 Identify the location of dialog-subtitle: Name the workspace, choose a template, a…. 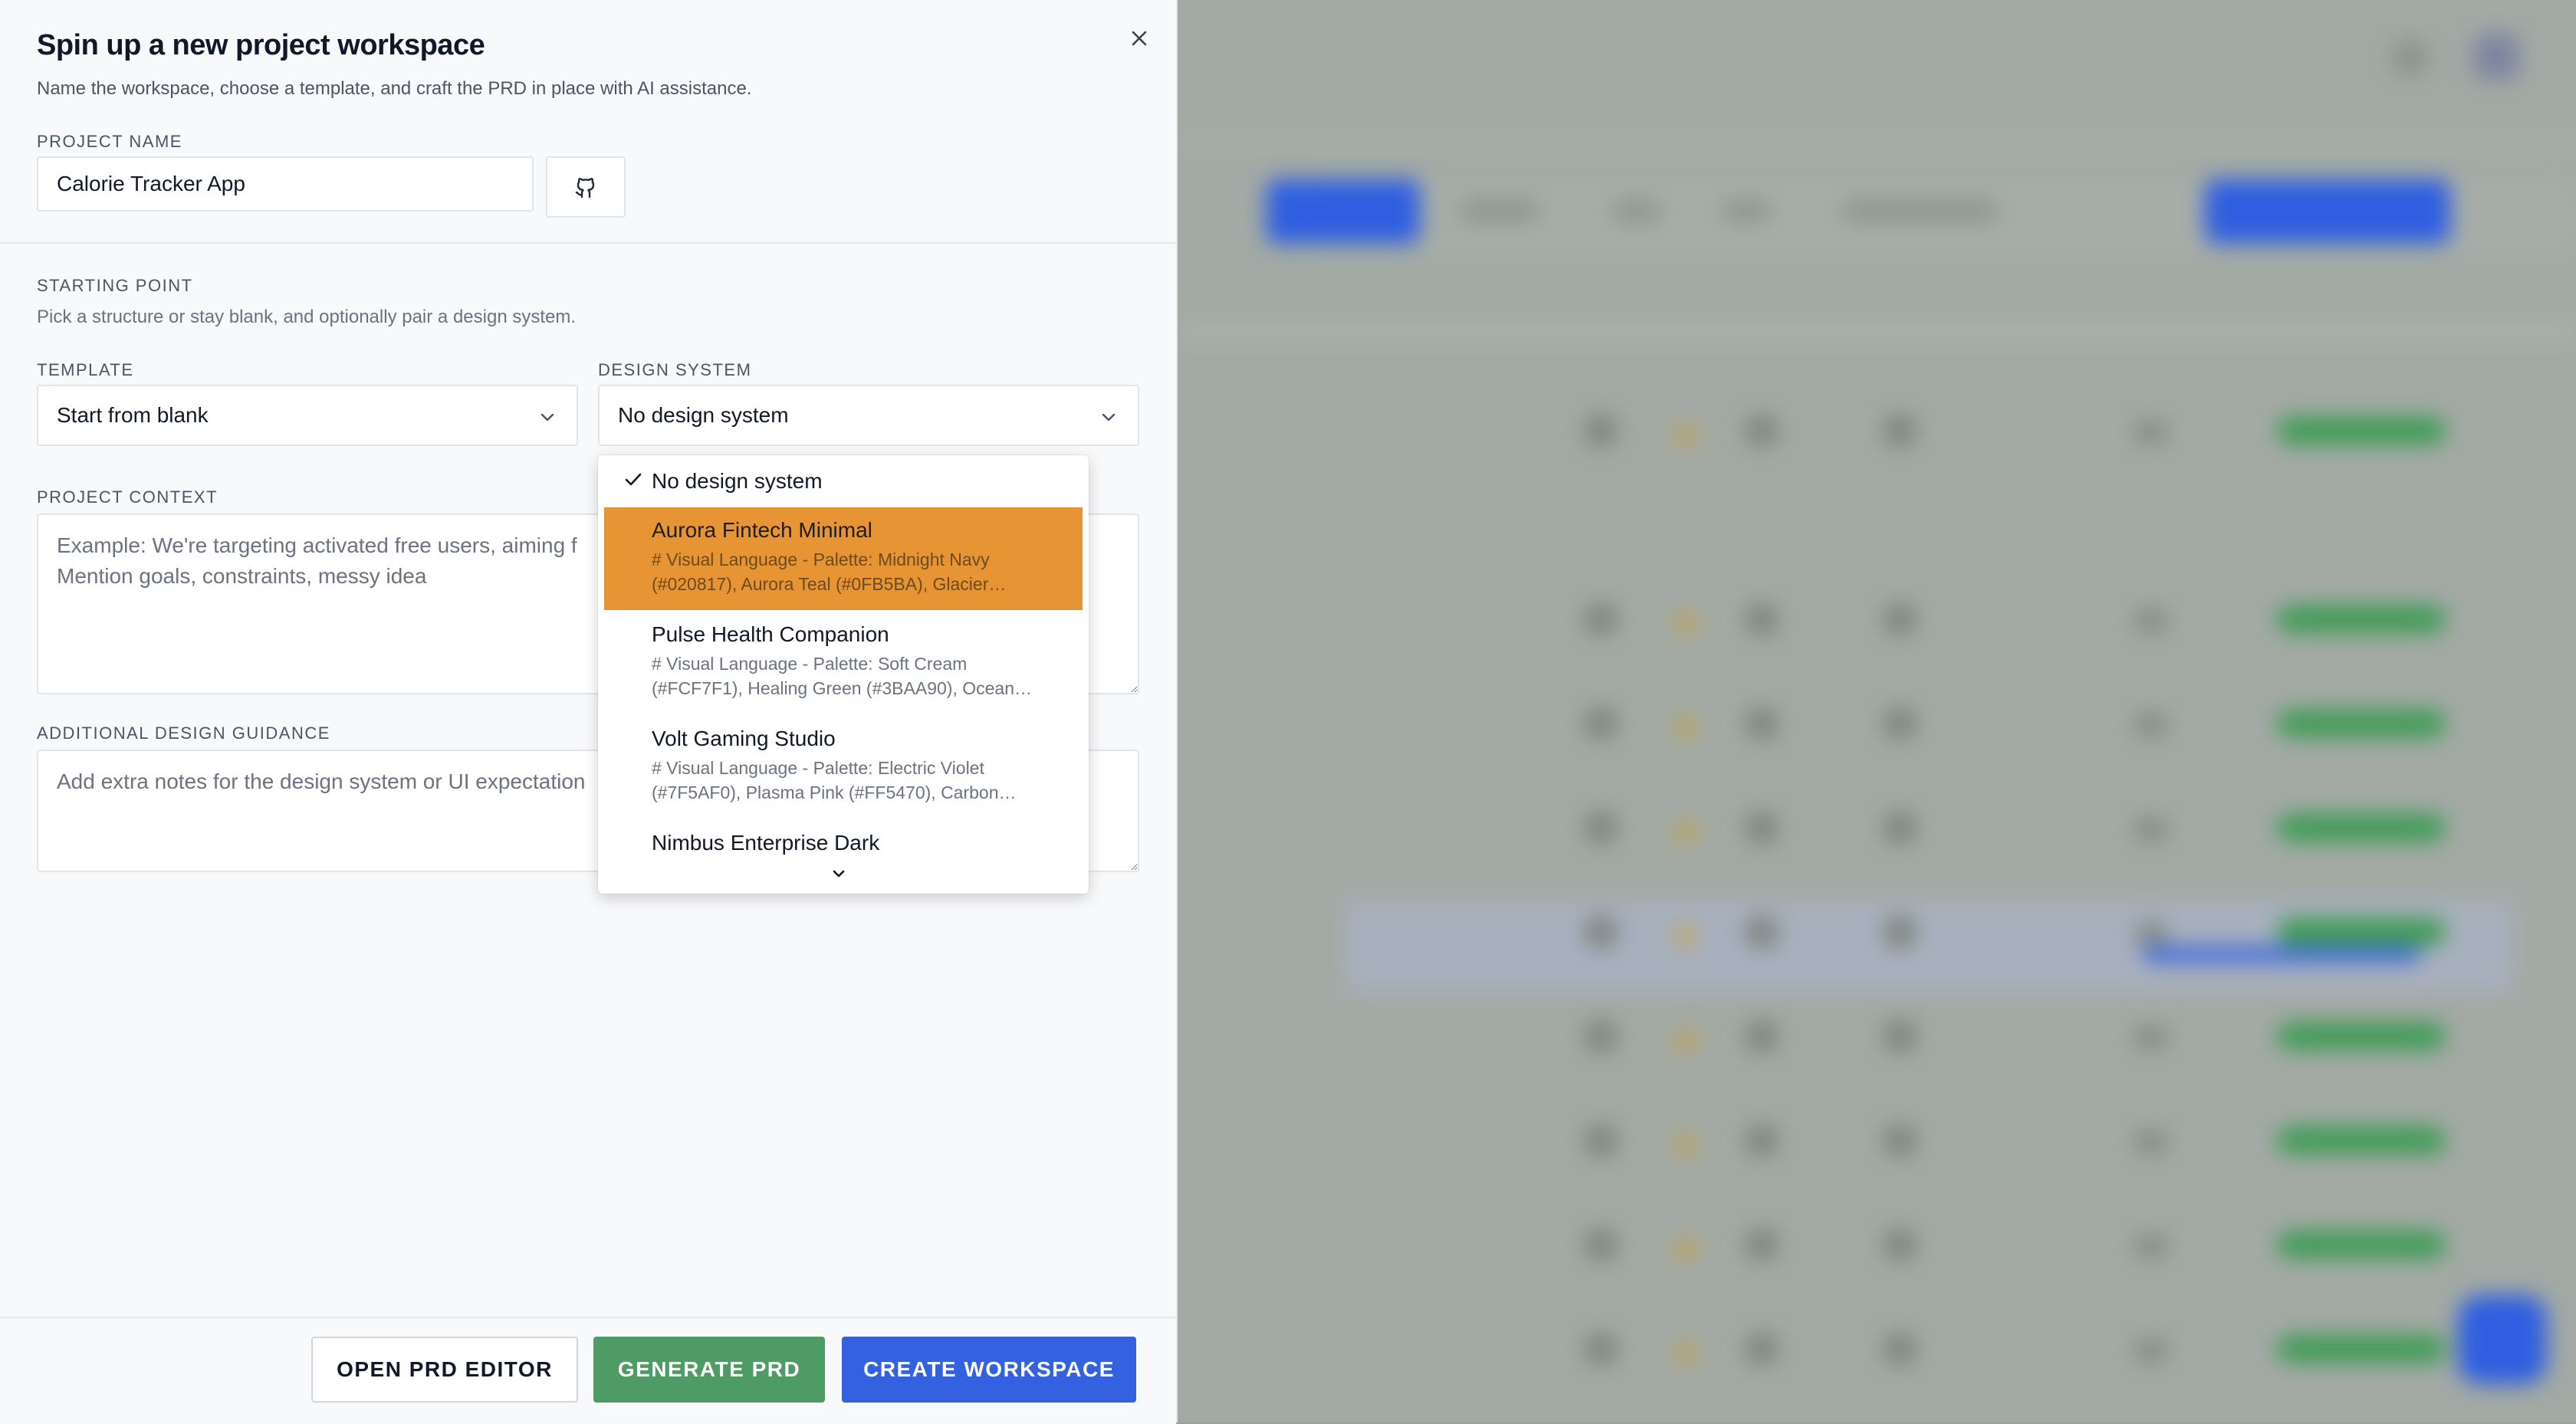
(395, 89).